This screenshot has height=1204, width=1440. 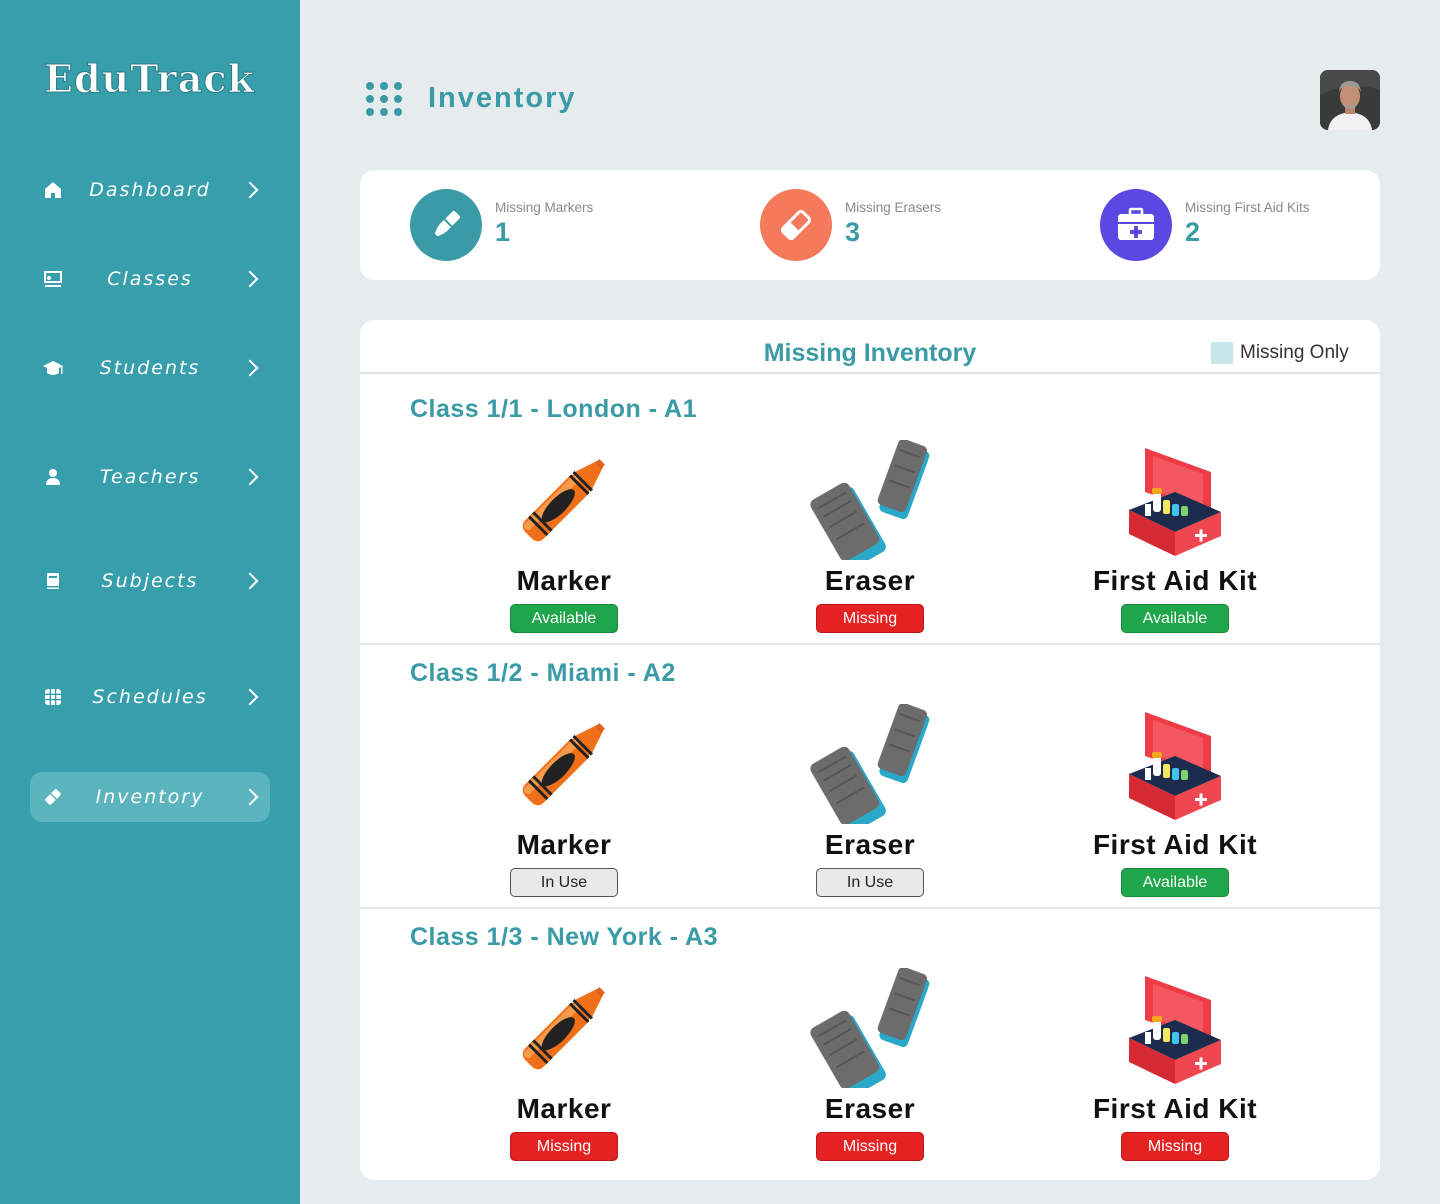 What do you see at coordinates (385, 100) in the screenshot?
I see `apps-grid-icon` at bounding box center [385, 100].